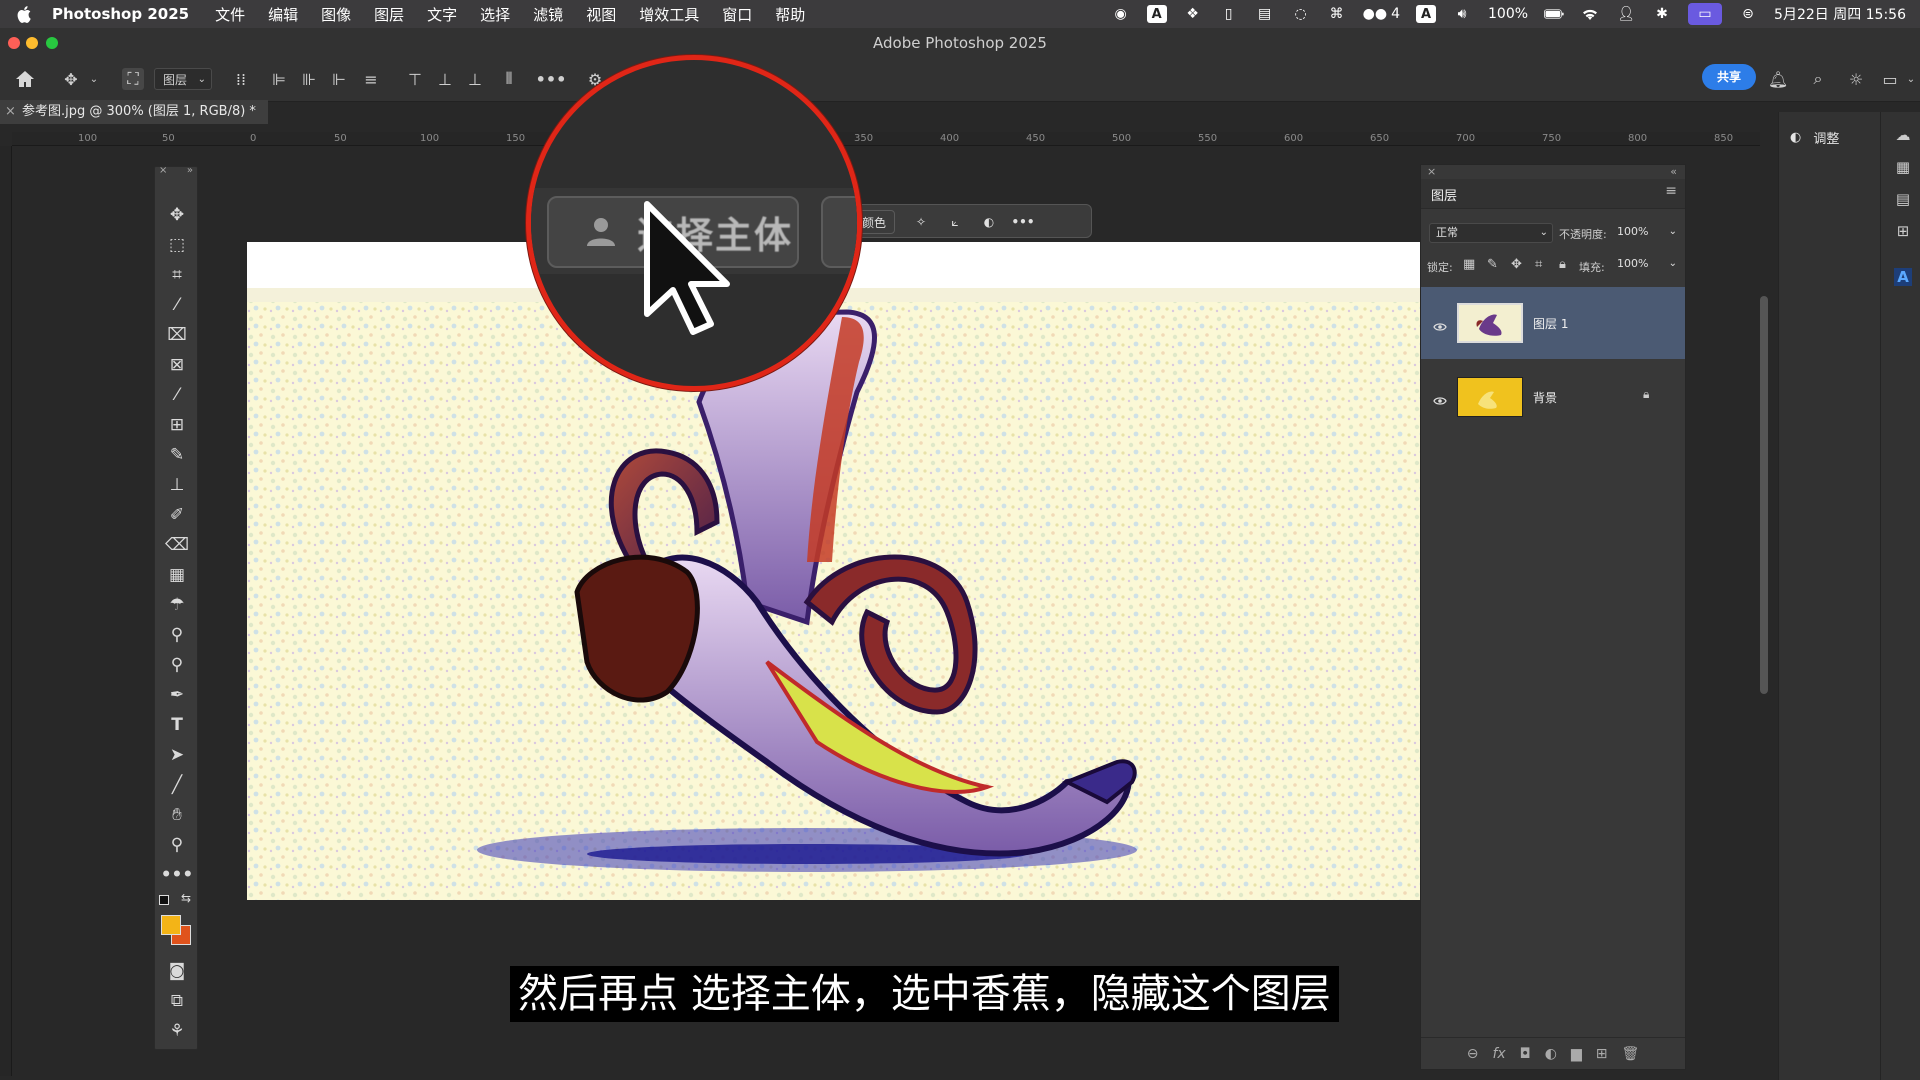 This screenshot has width=1920, height=1080. I want to click on edit-toolbar-icon: •••, so click(177, 875).